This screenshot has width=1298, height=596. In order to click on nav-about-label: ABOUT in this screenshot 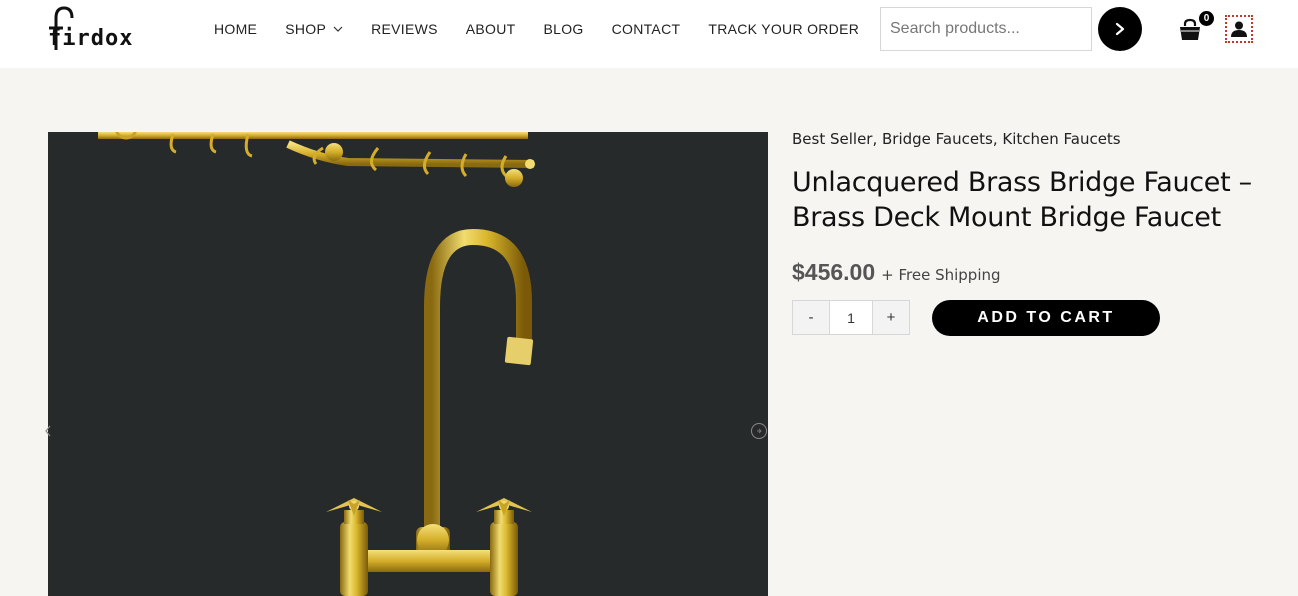, I will do `click(490, 29)`.